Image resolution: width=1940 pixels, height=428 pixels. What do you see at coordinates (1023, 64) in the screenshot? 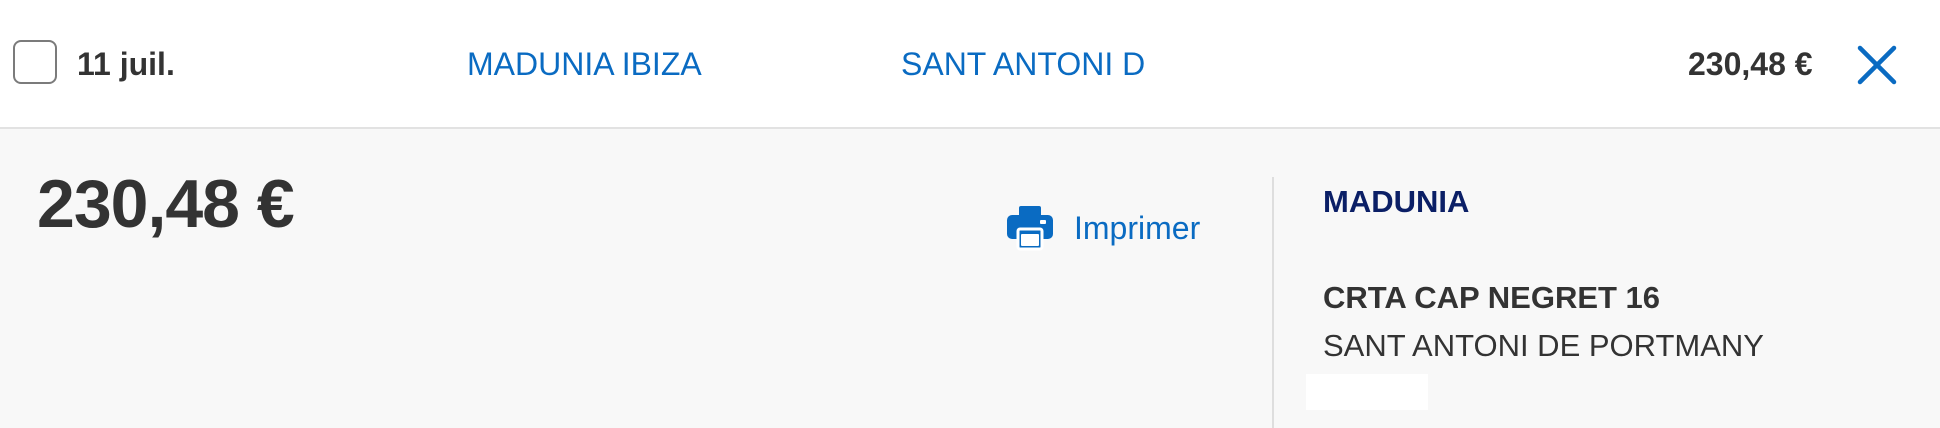
I see `city-link: SANT ANTONI D` at bounding box center [1023, 64].